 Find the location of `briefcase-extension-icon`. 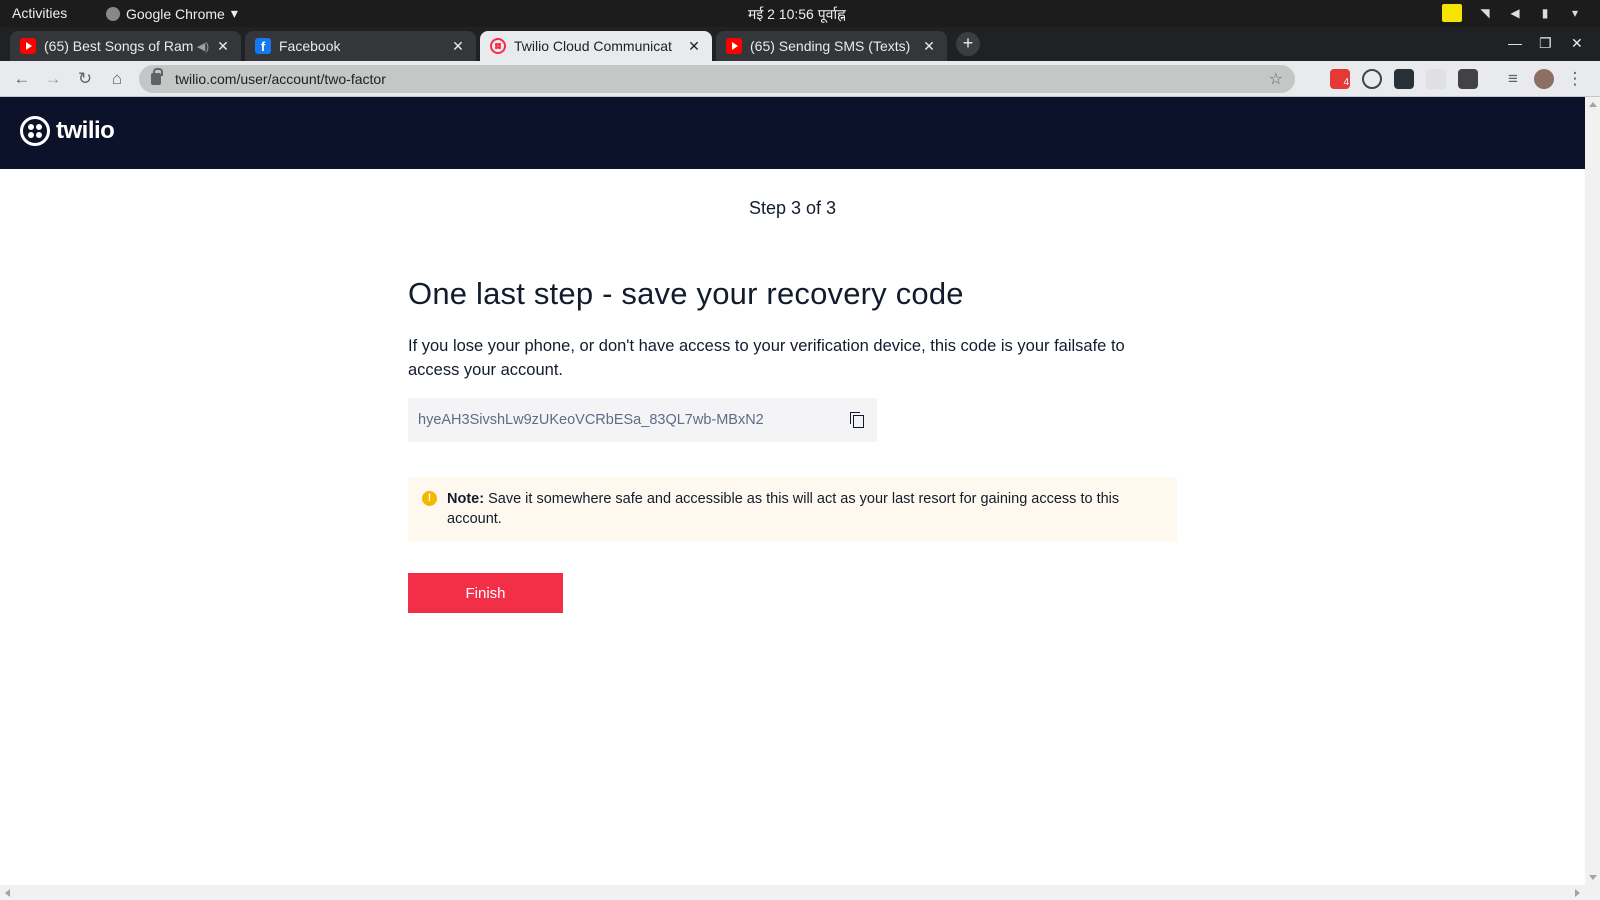

briefcase-extension-icon is located at coordinates (1468, 79).